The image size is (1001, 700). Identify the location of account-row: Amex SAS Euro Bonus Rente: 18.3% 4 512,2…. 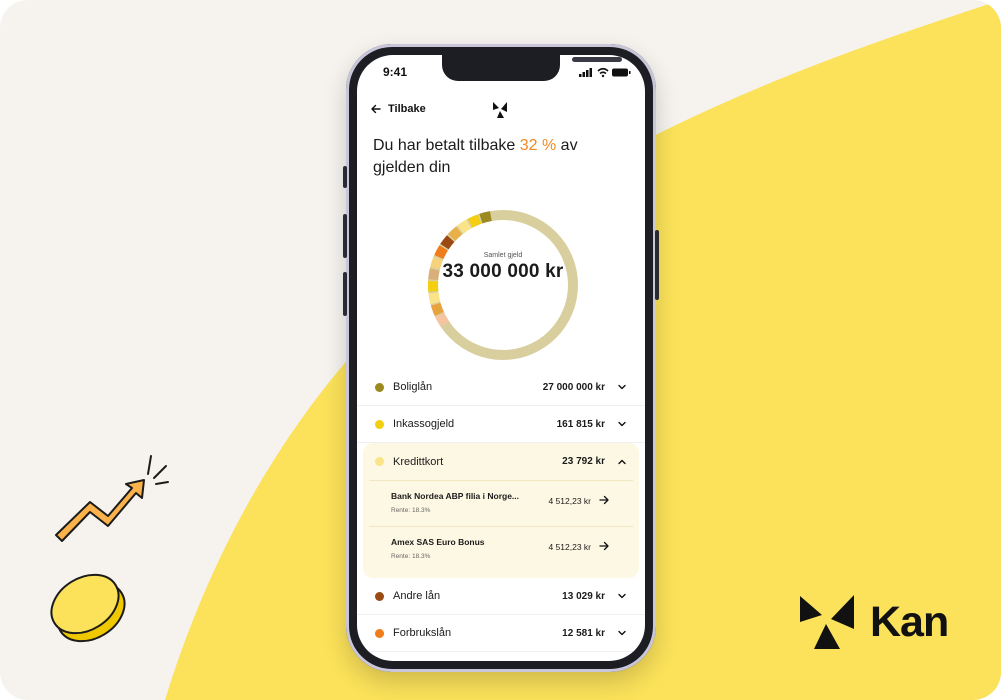
(501, 549).